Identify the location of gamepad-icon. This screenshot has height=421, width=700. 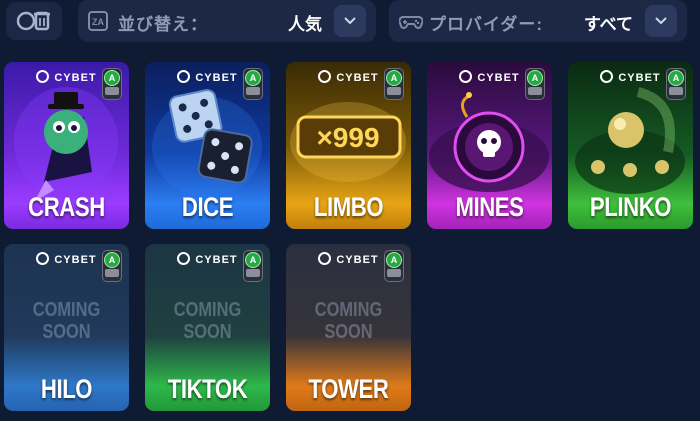
(411, 22).